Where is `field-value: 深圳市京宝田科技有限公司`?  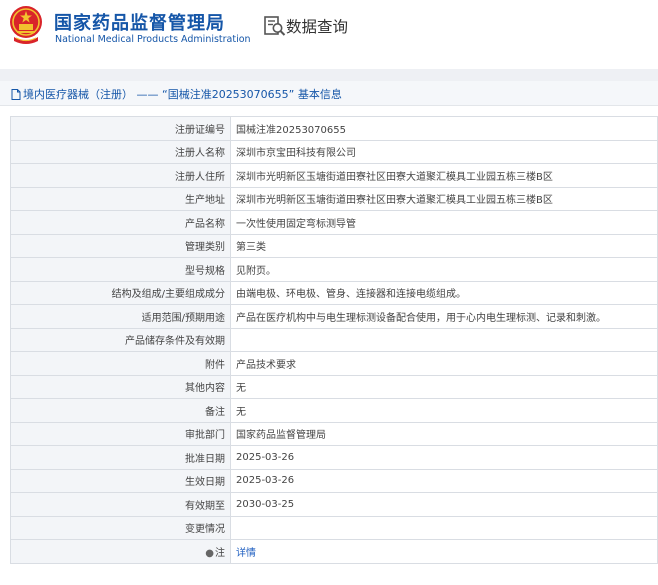 field-value: 深圳市京宝田科技有限公司 is located at coordinates (444, 151).